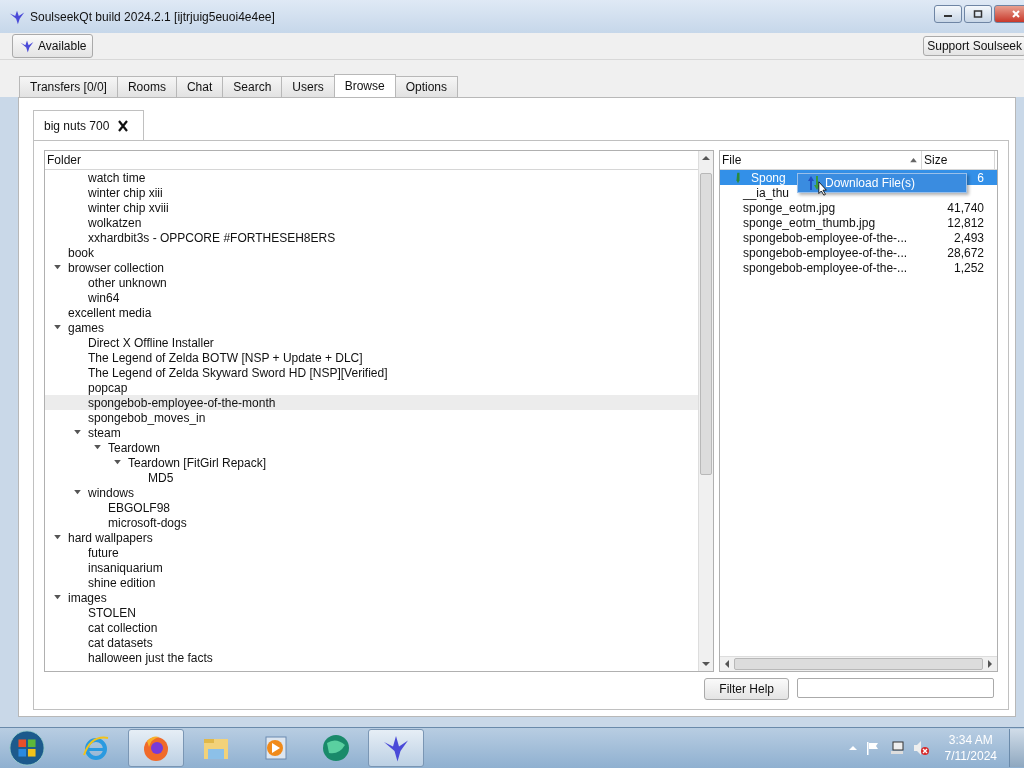 The width and height of the screenshot is (1024, 768). Describe the element at coordinates (789, 207) in the screenshot. I see `file-name: sponge_eotm.jpg` at that location.